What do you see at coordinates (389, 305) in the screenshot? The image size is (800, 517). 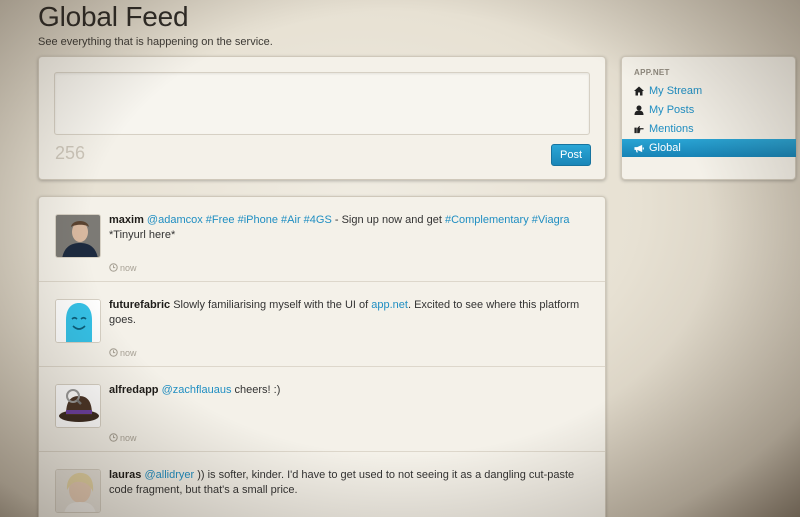 I see `url-link: app.net` at bounding box center [389, 305].